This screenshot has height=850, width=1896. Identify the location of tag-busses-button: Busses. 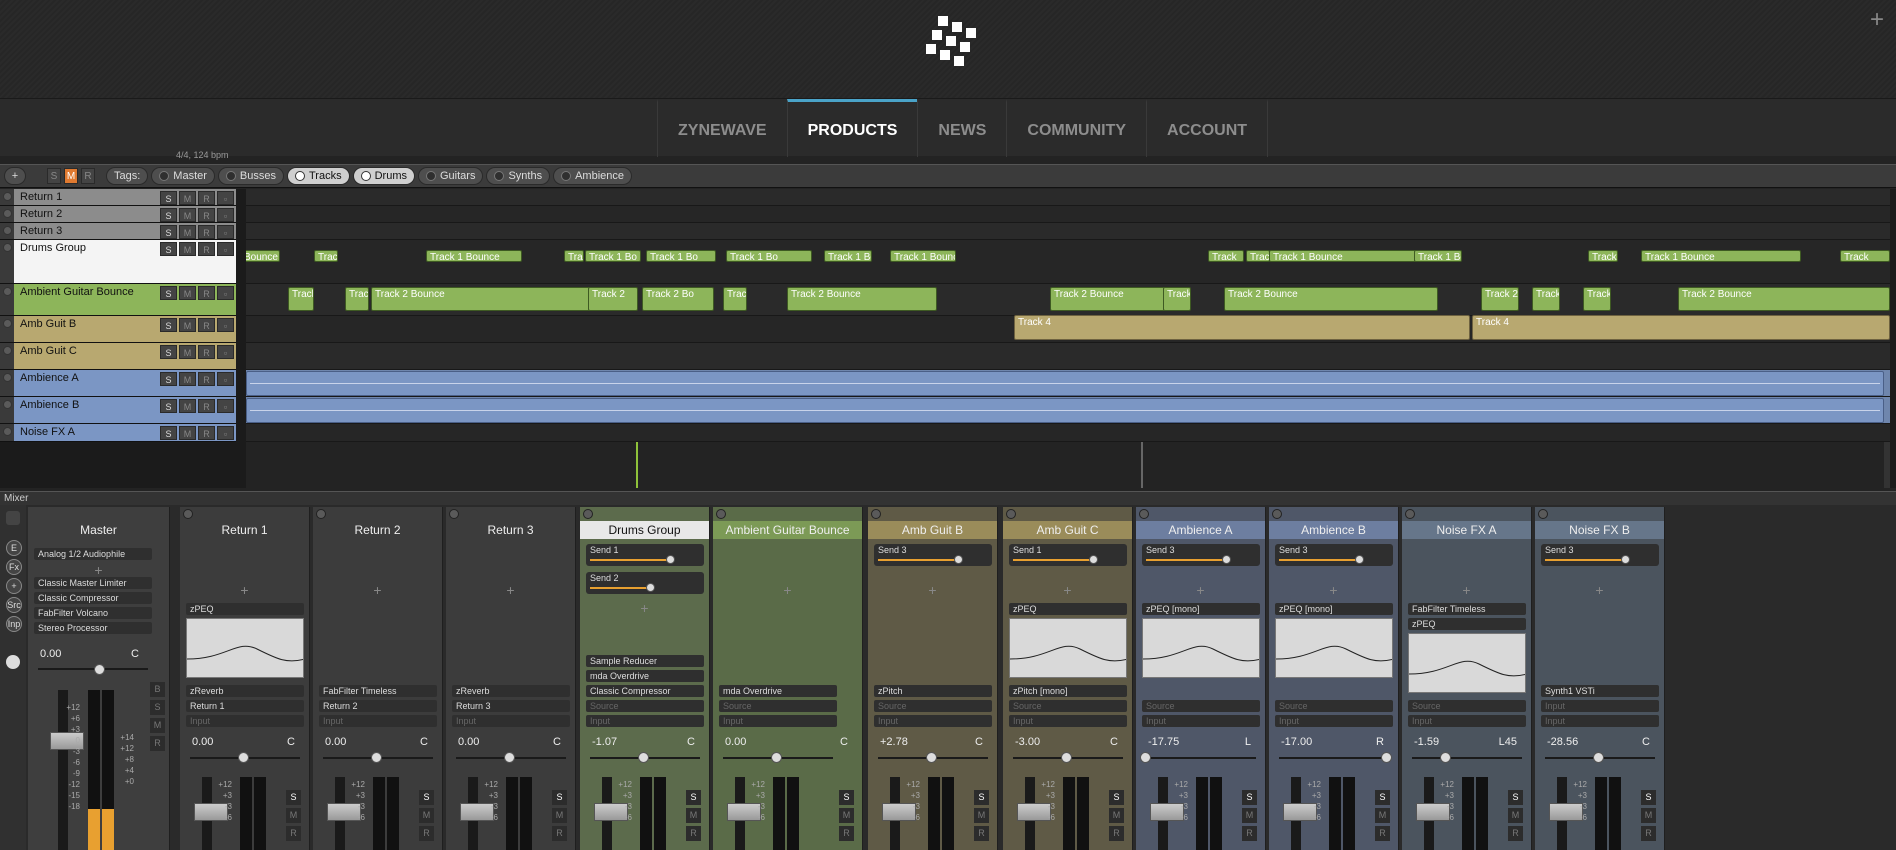
(250, 176).